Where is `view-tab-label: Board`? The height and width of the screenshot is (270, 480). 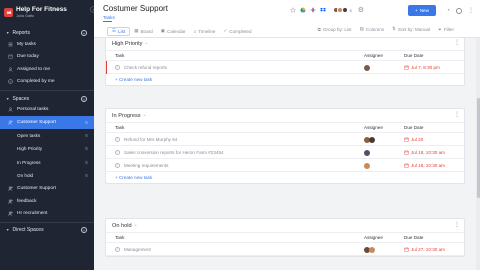 view-tab-label: Board is located at coordinates (146, 31).